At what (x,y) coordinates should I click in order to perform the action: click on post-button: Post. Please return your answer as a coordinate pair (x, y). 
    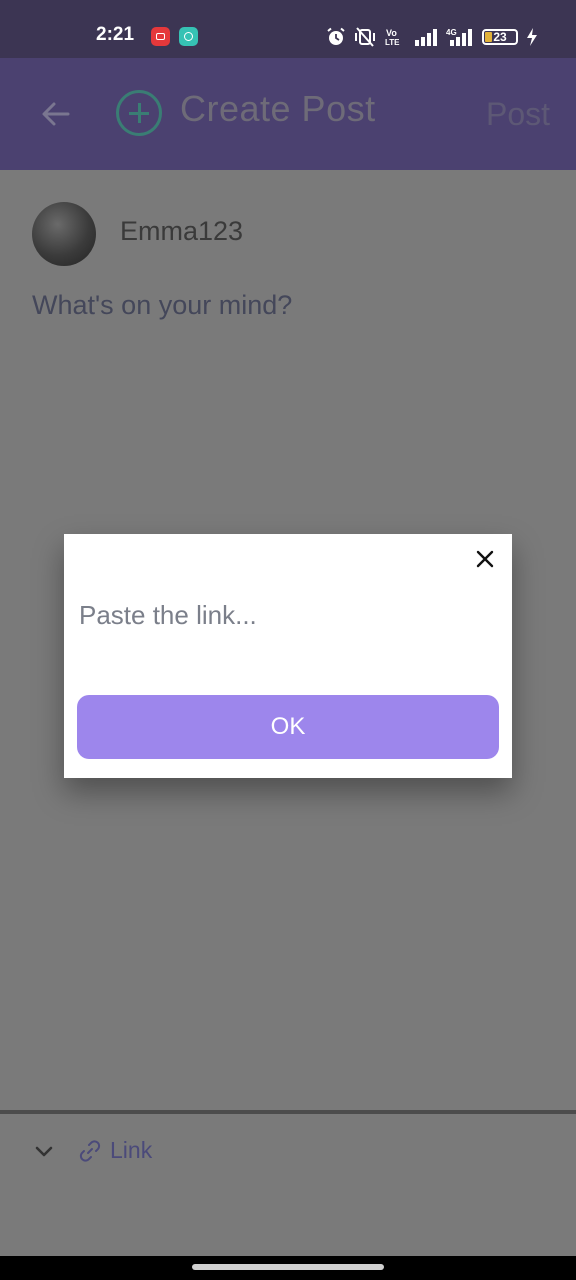
    Looking at the image, I should click on (518, 114).